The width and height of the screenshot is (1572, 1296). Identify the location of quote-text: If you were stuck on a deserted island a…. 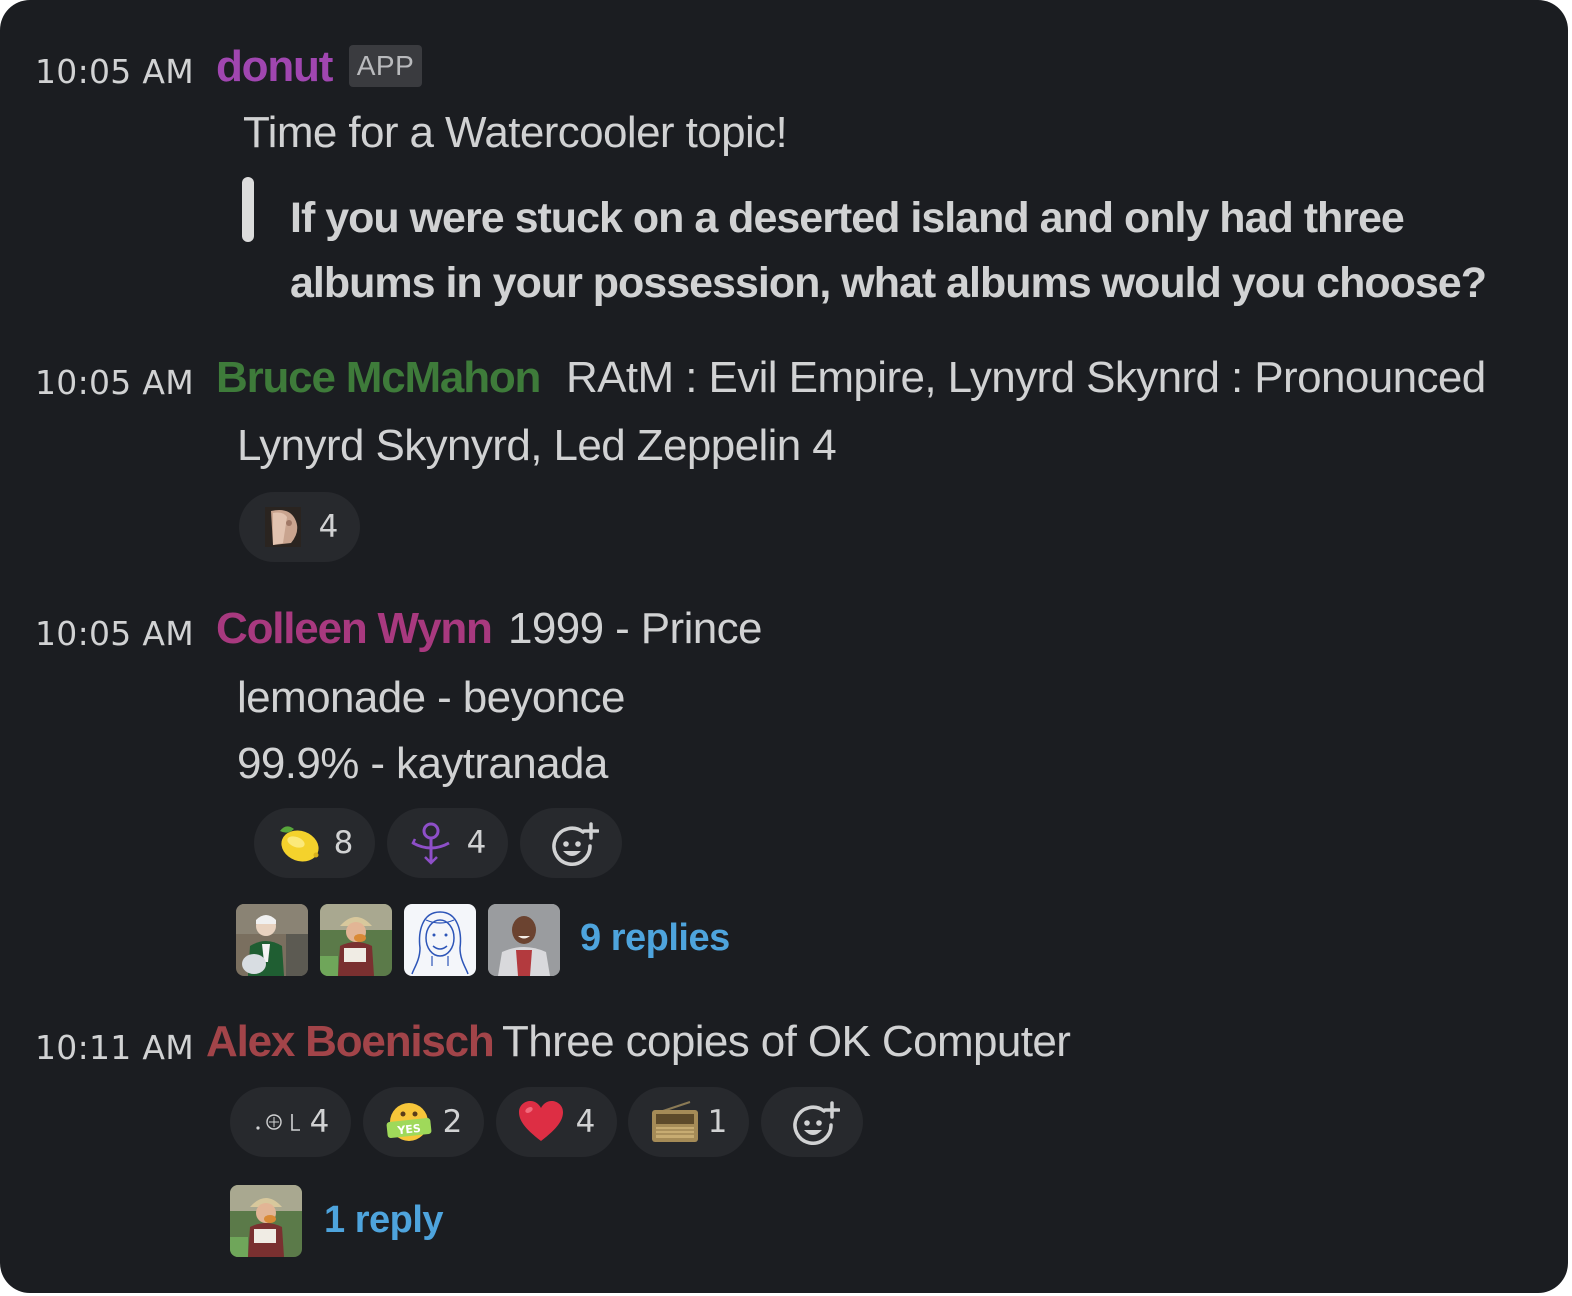
(888, 250).